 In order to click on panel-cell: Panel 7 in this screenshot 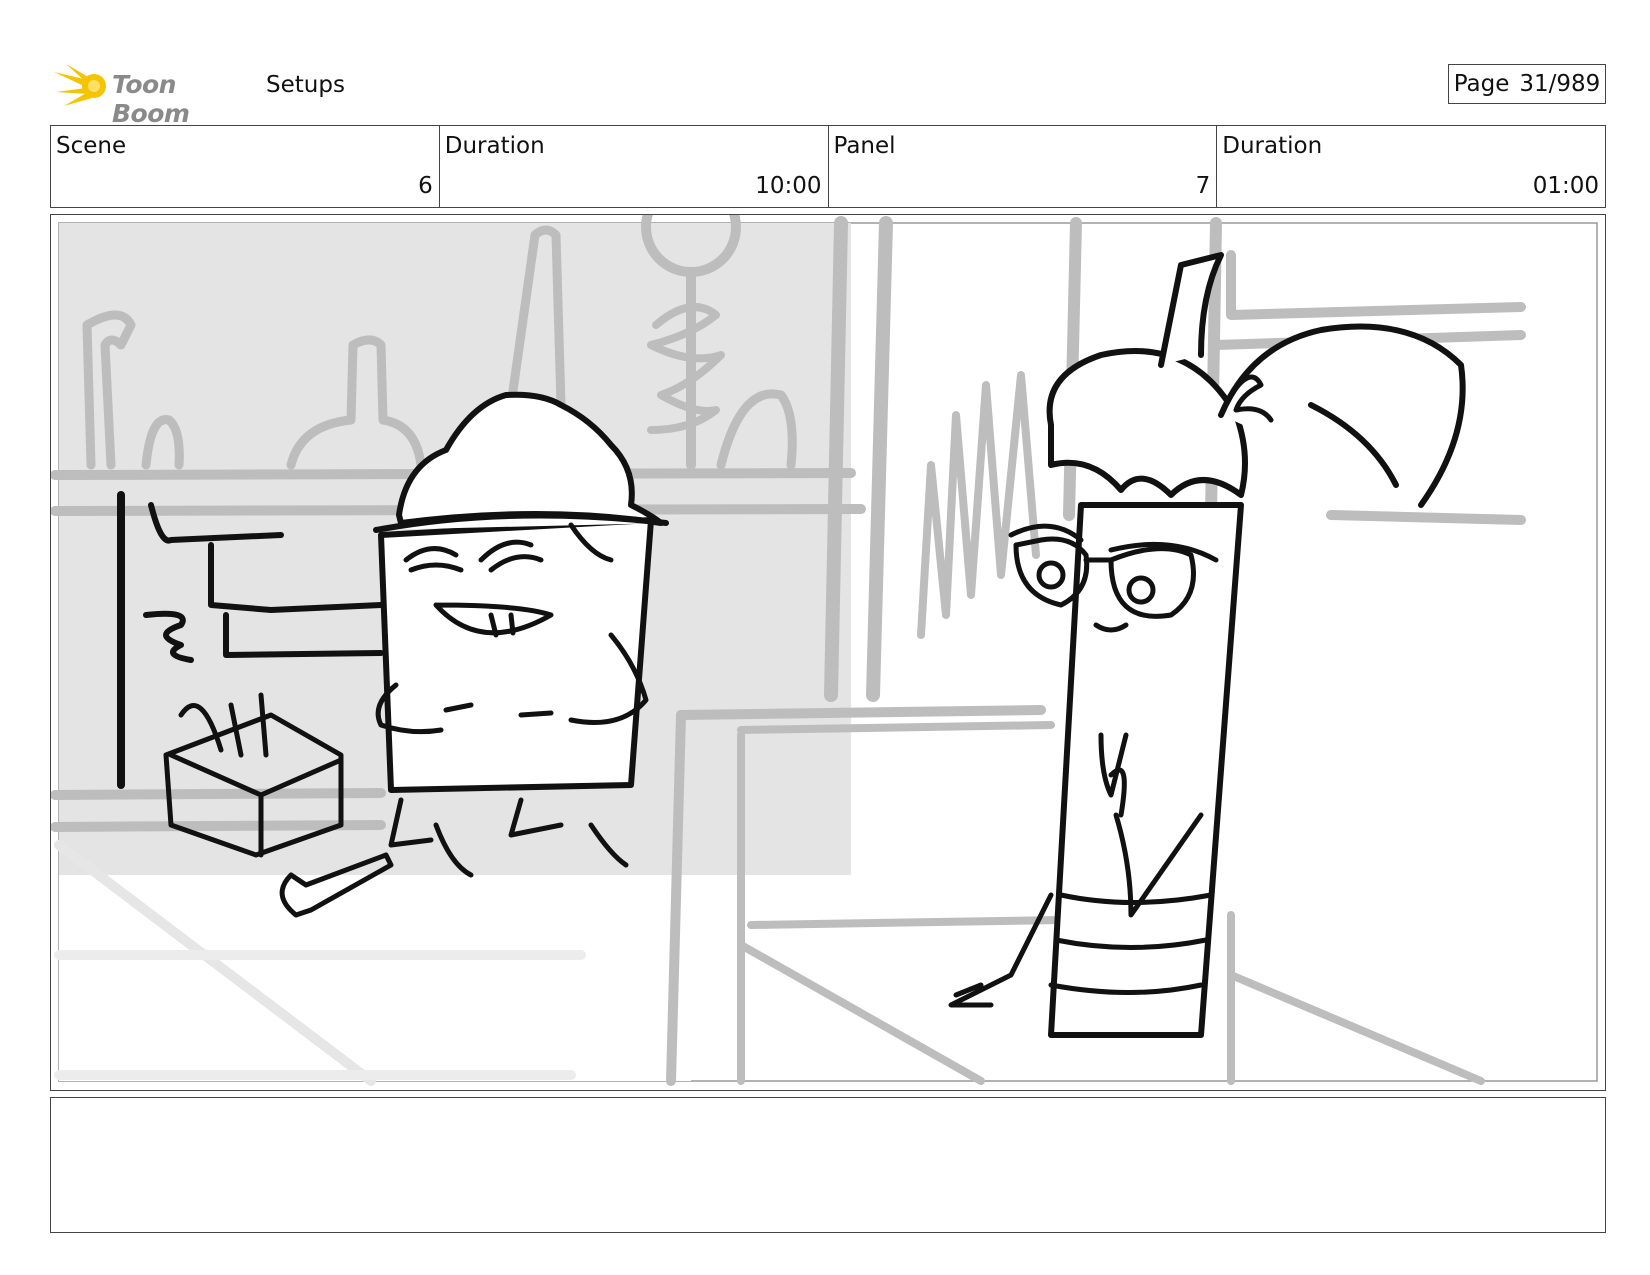, I will do `click(1023, 166)`.